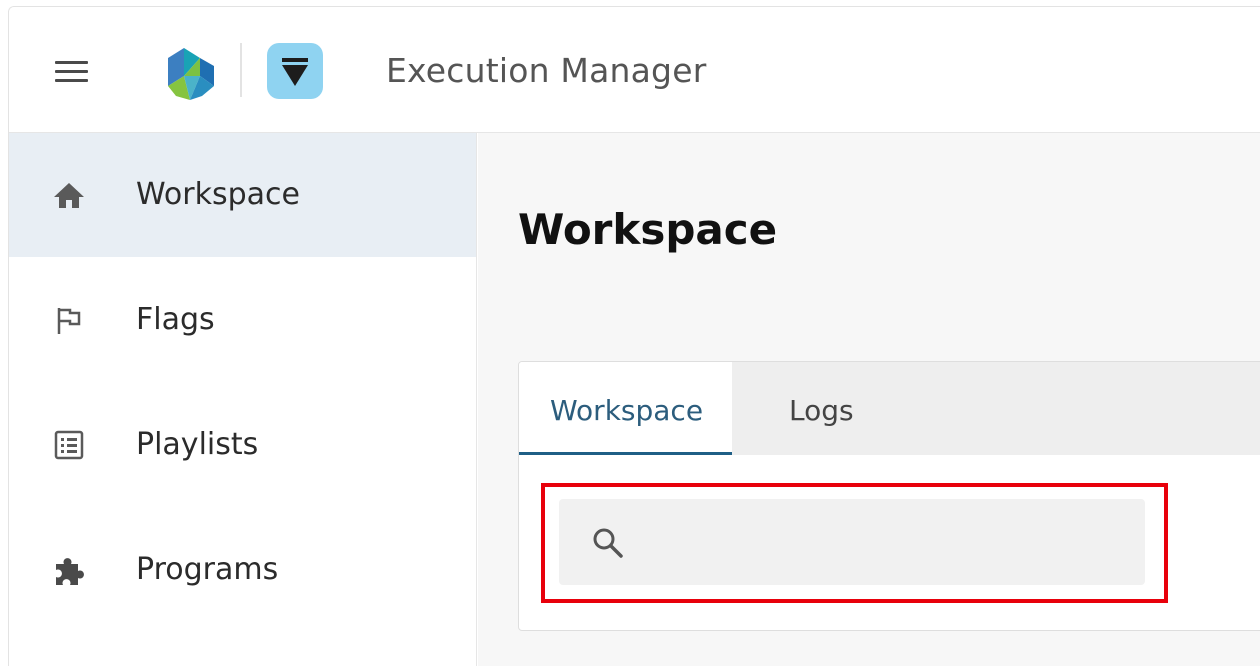 This screenshot has height=666, width=1260. I want to click on puzzle-piece-icon, so click(70, 571).